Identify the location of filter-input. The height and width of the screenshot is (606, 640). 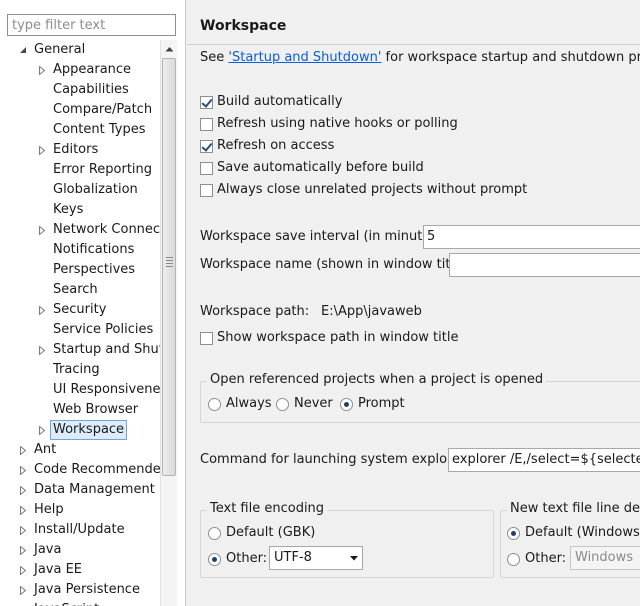
(91, 25).